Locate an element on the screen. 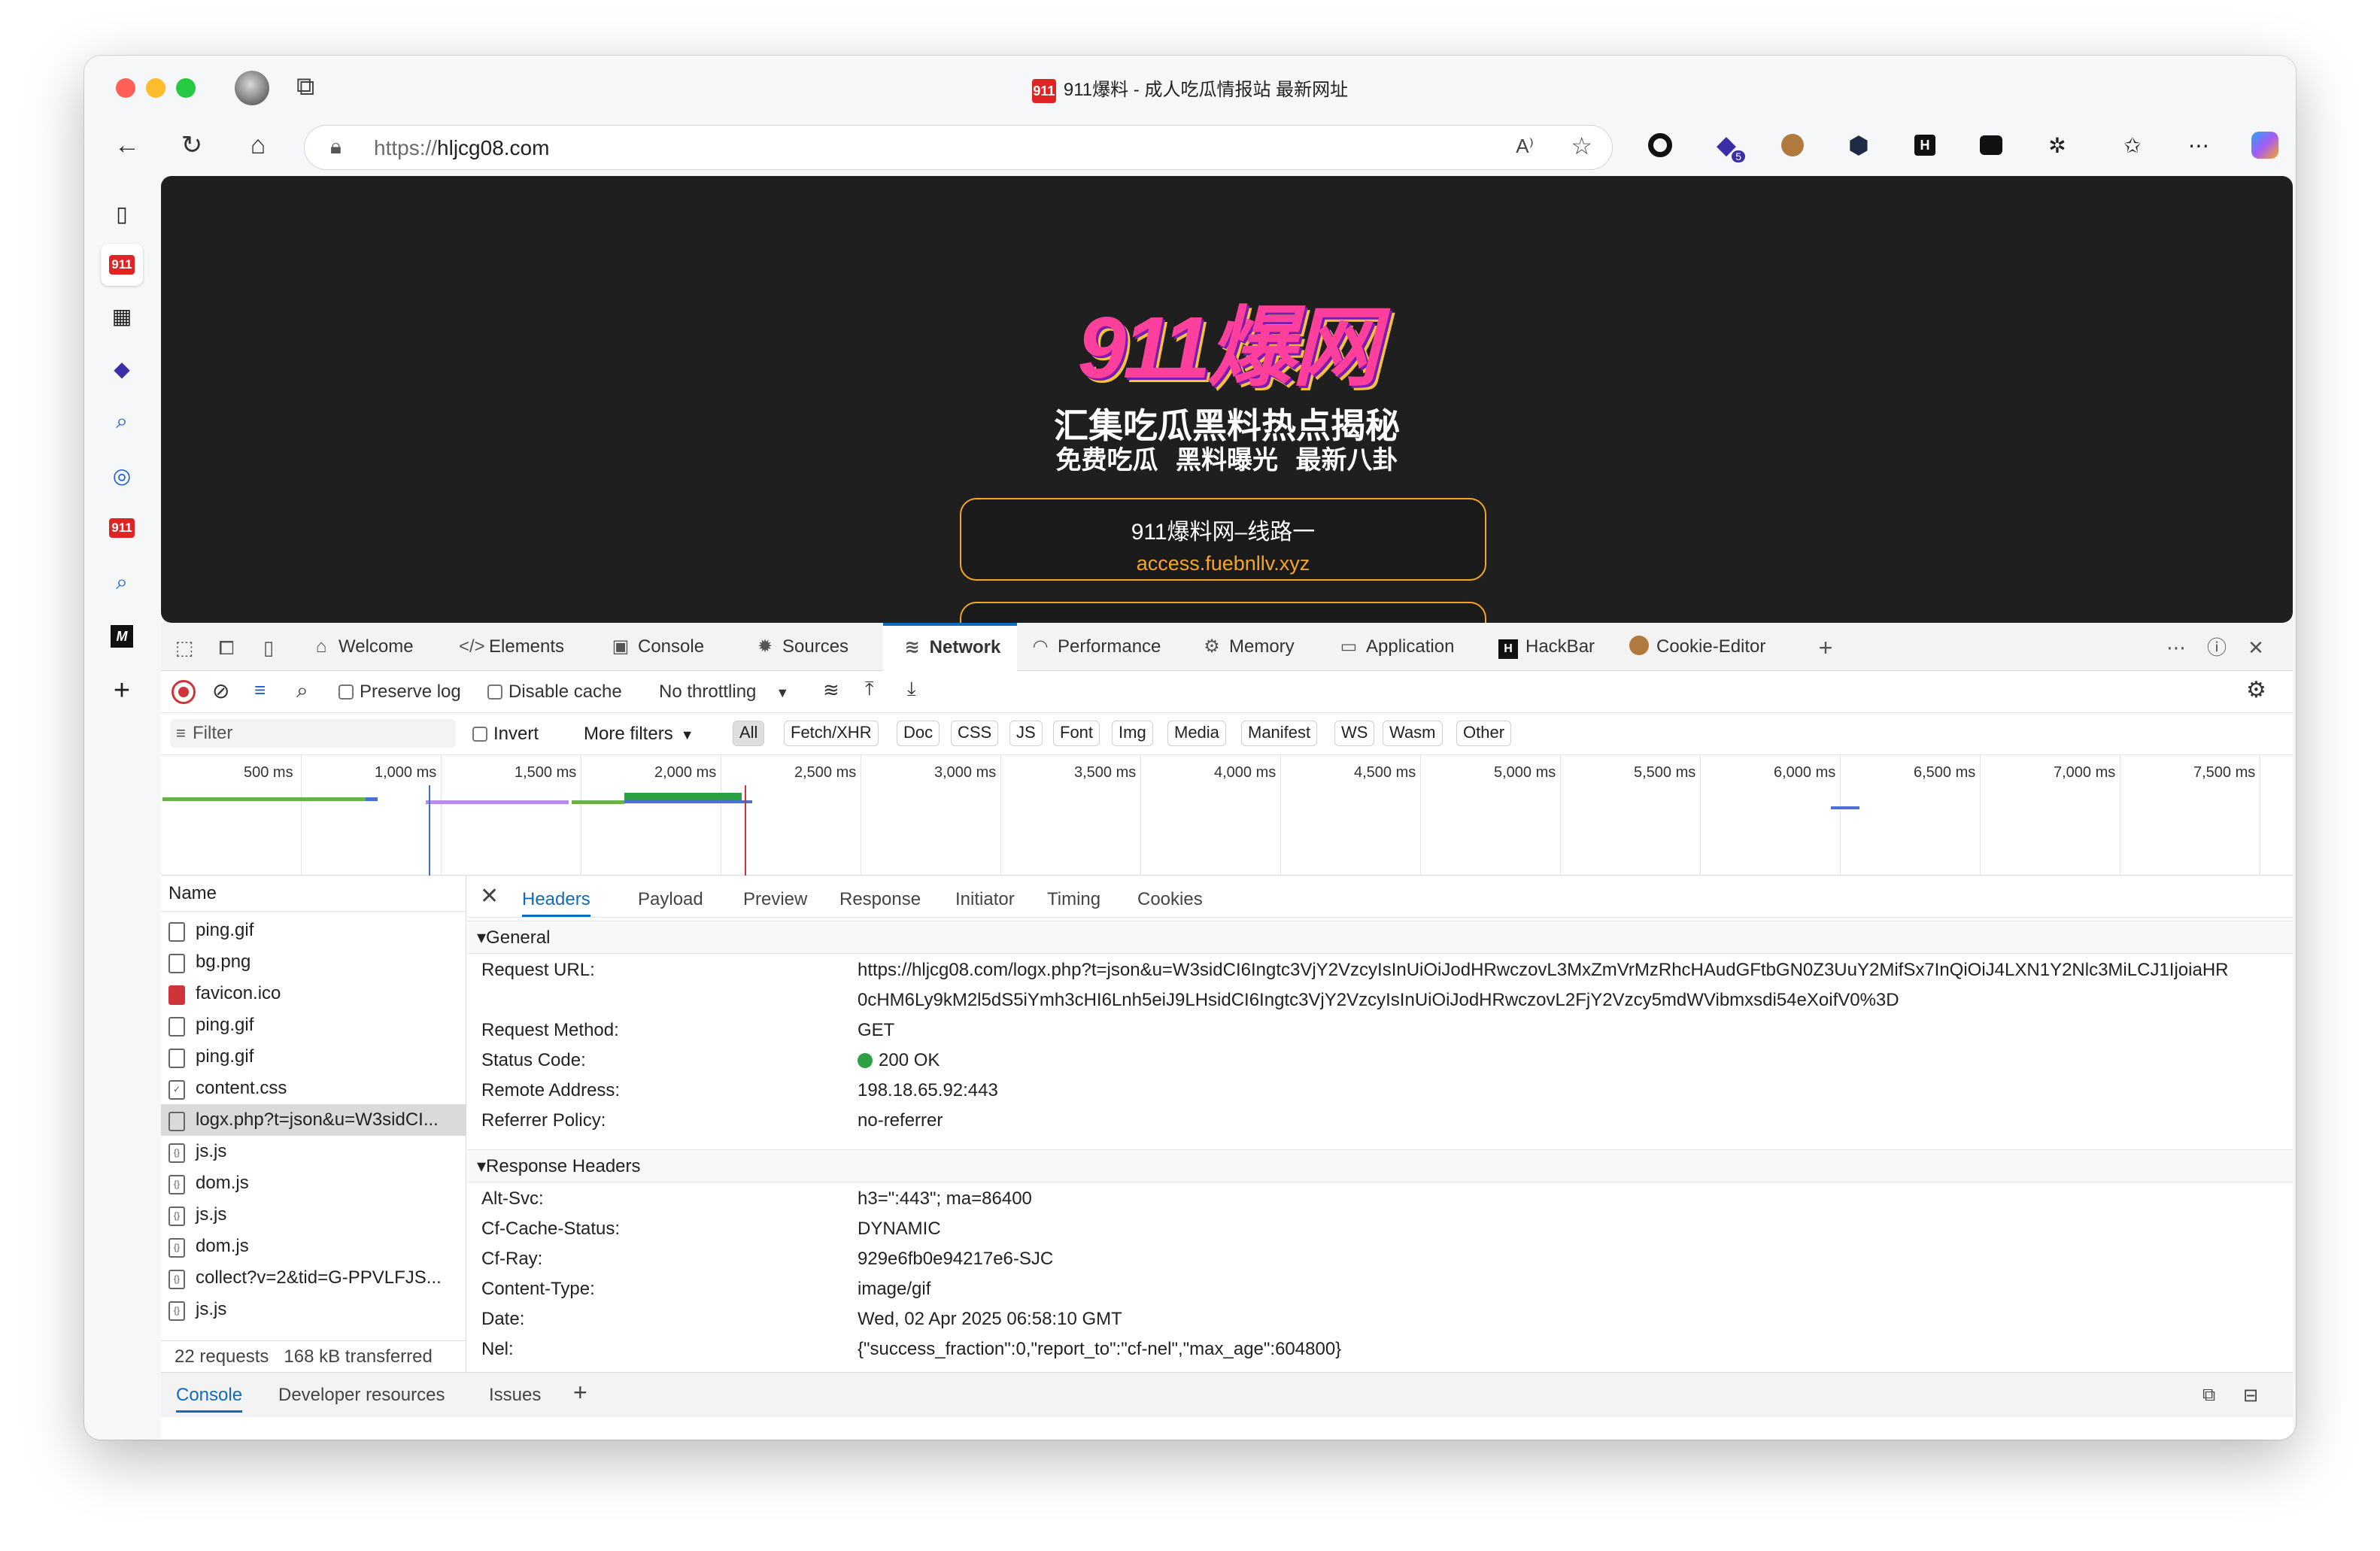  tab-payload: Payload is located at coordinates (670, 900).